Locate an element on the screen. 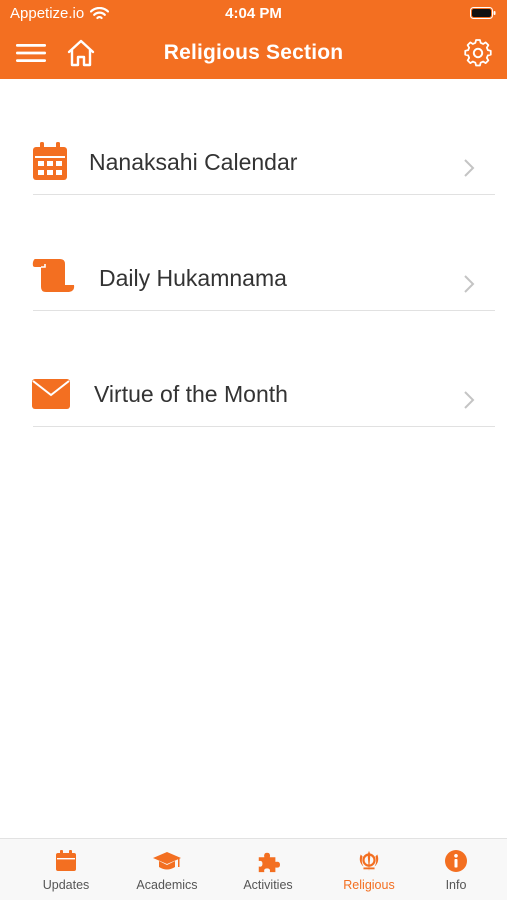 This screenshot has height=901, width=507. tab-updates: Updates is located at coordinates (66, 870).